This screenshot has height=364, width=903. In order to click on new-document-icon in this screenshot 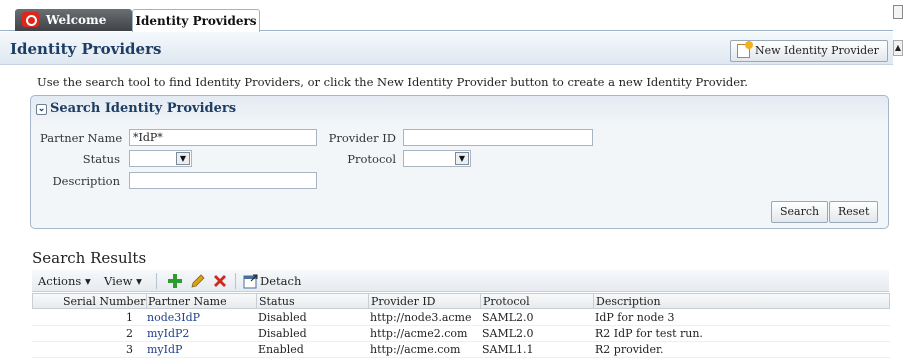, I will do `click(745, 49)`.